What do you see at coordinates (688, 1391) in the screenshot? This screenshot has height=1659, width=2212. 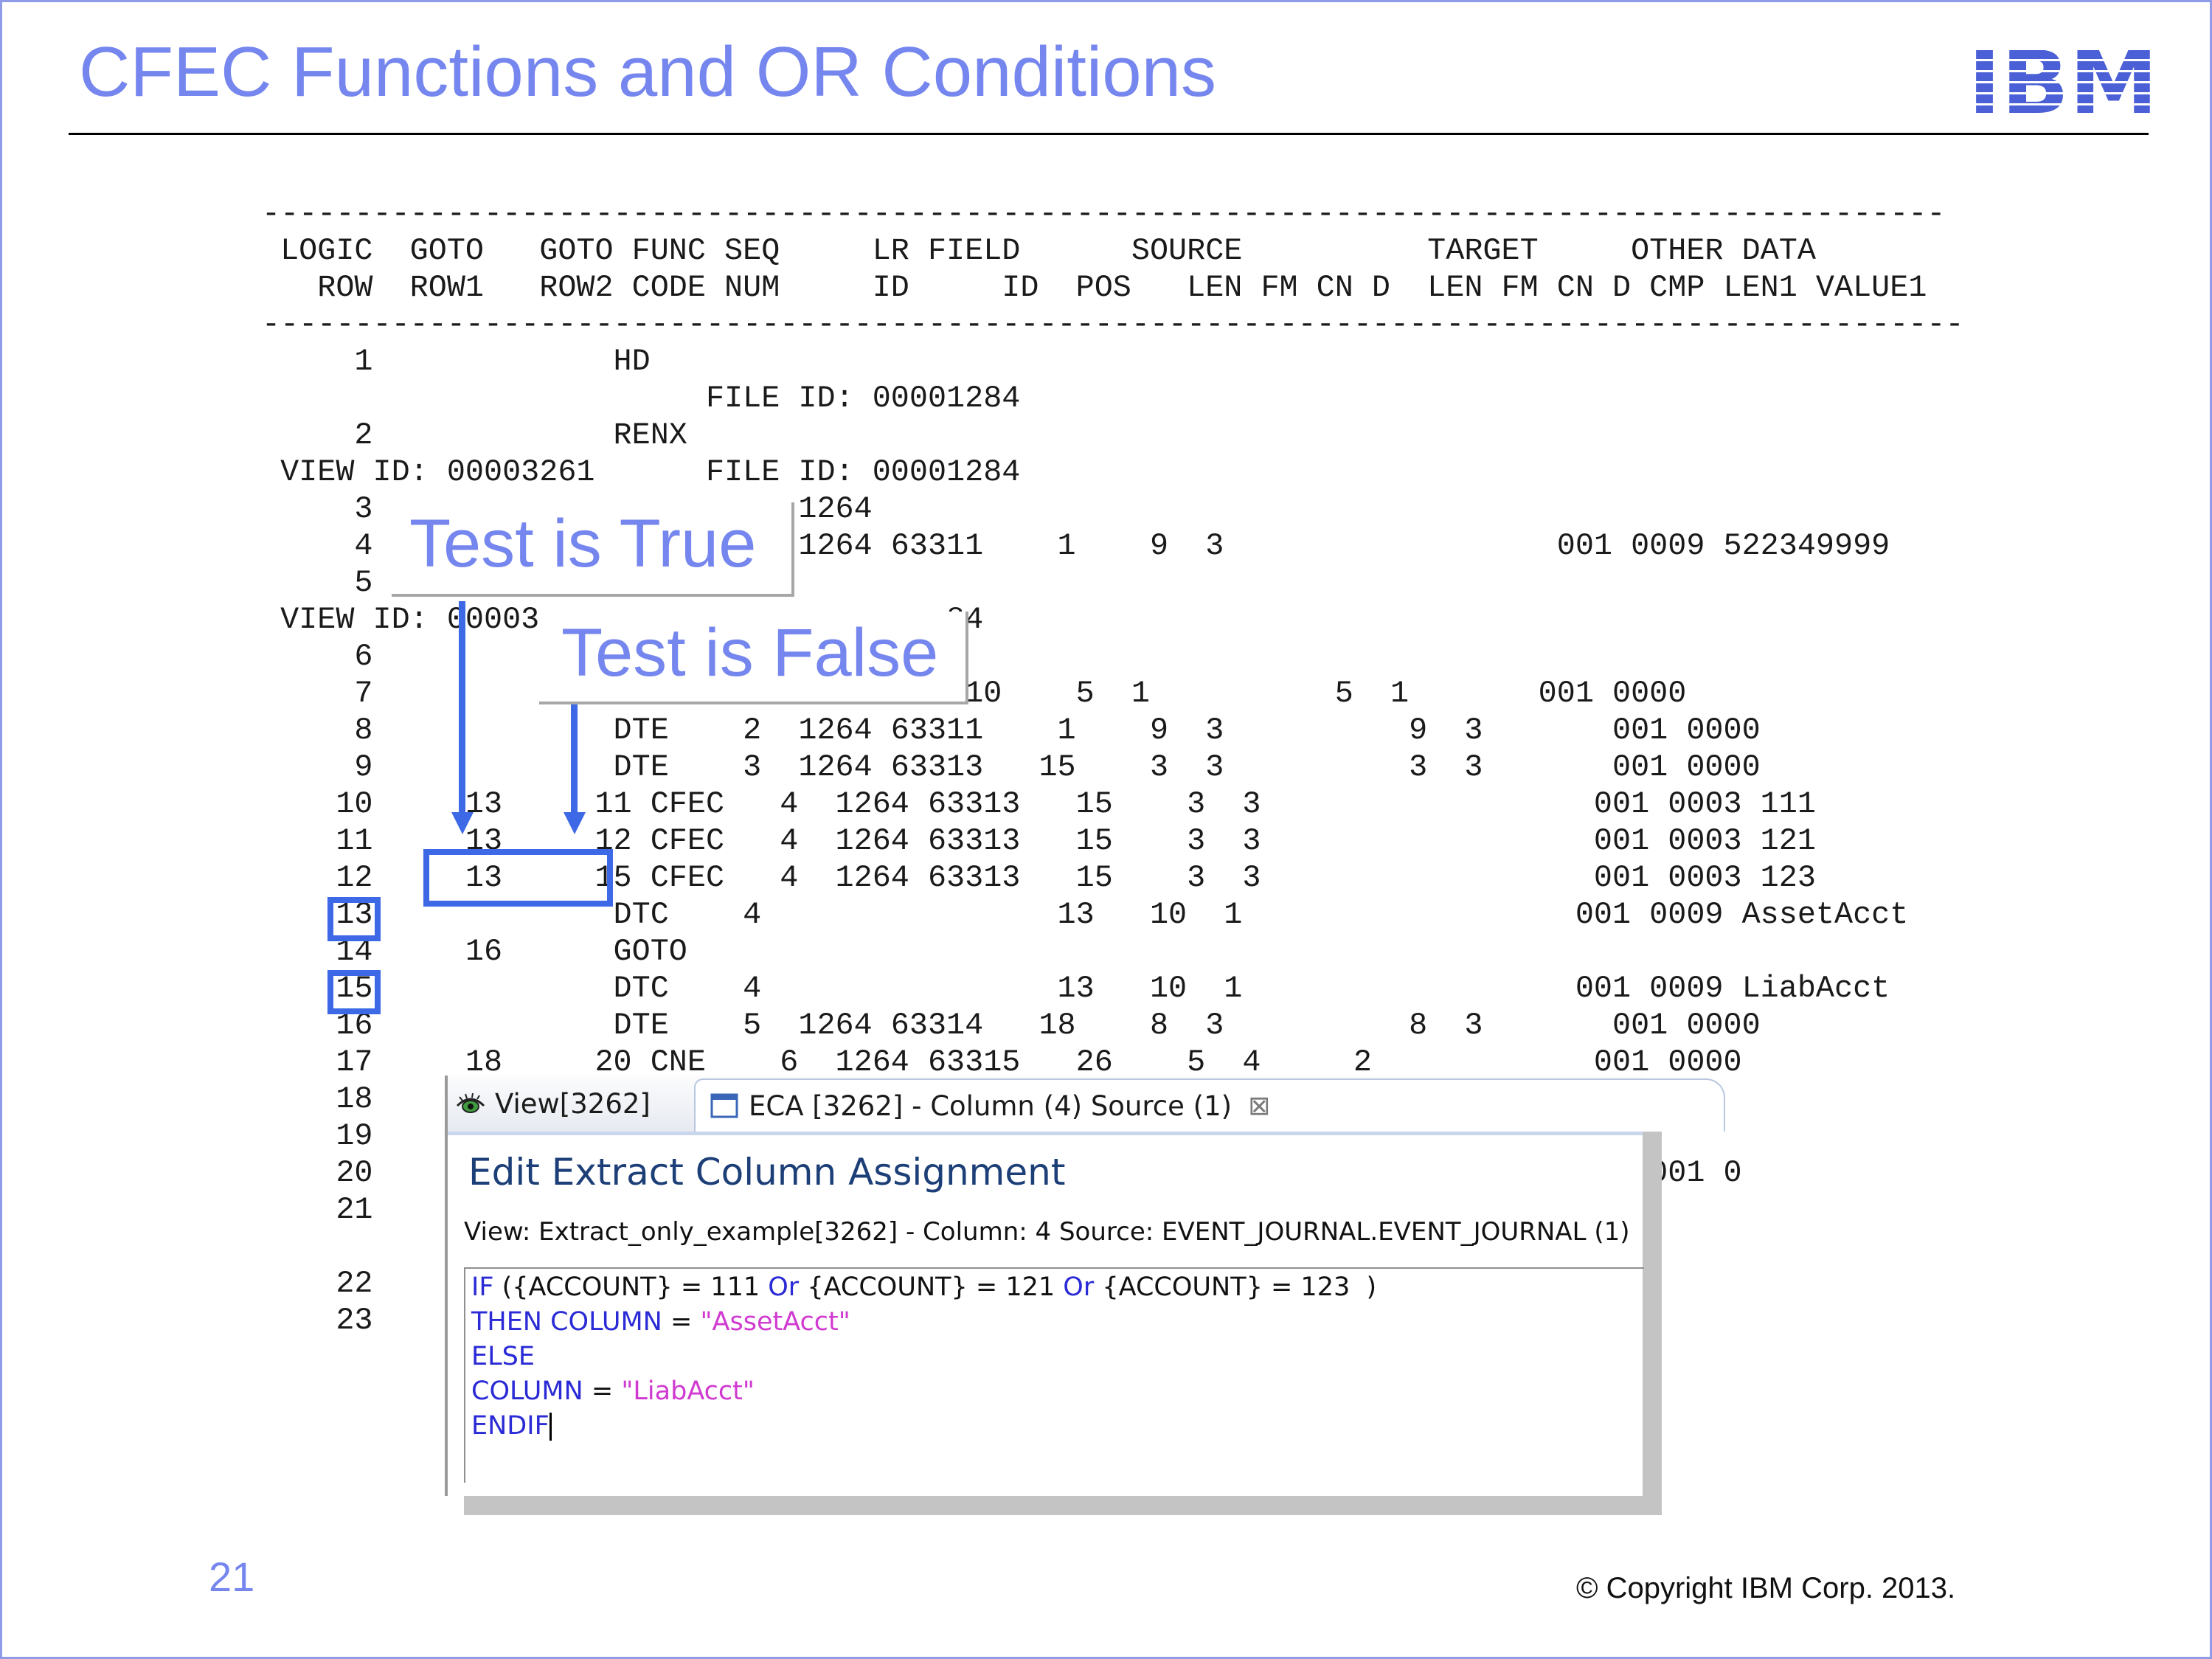 I see `code-else-value: "LiabAcct"` at bounding box center [688, 1391].